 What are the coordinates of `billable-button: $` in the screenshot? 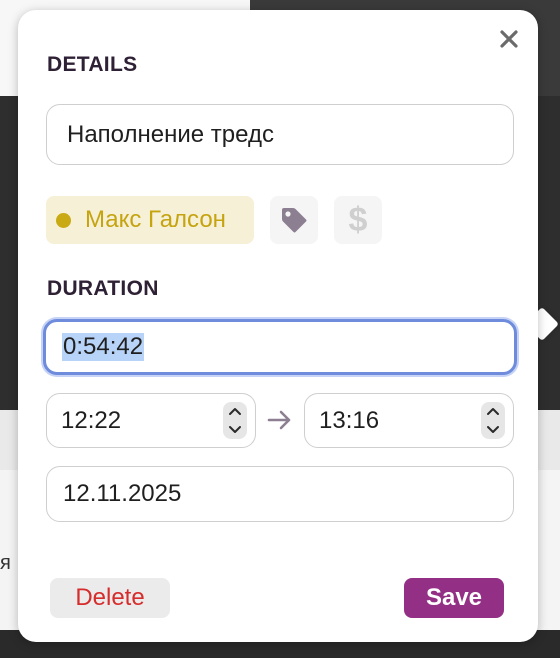 It's located at (358, 220).